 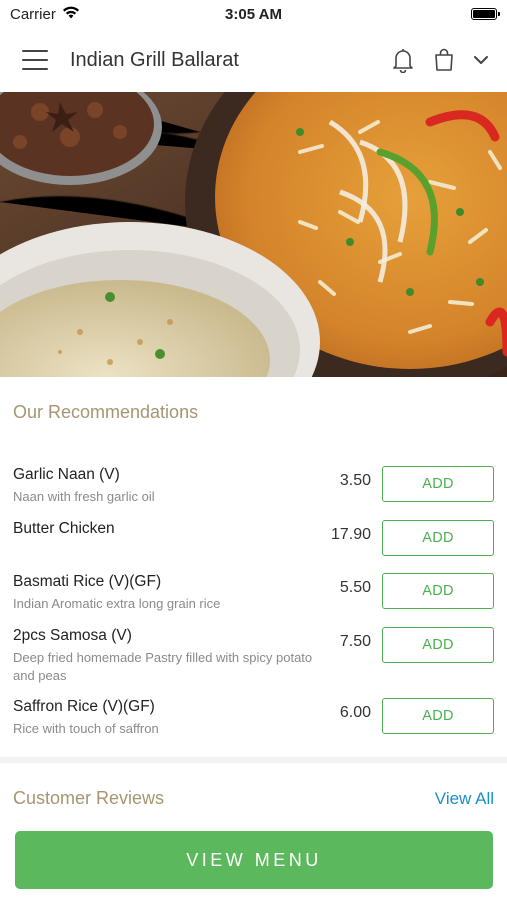 I want to click on item-description: Naan with fresh garlic oil, so click(x=84, y=496).